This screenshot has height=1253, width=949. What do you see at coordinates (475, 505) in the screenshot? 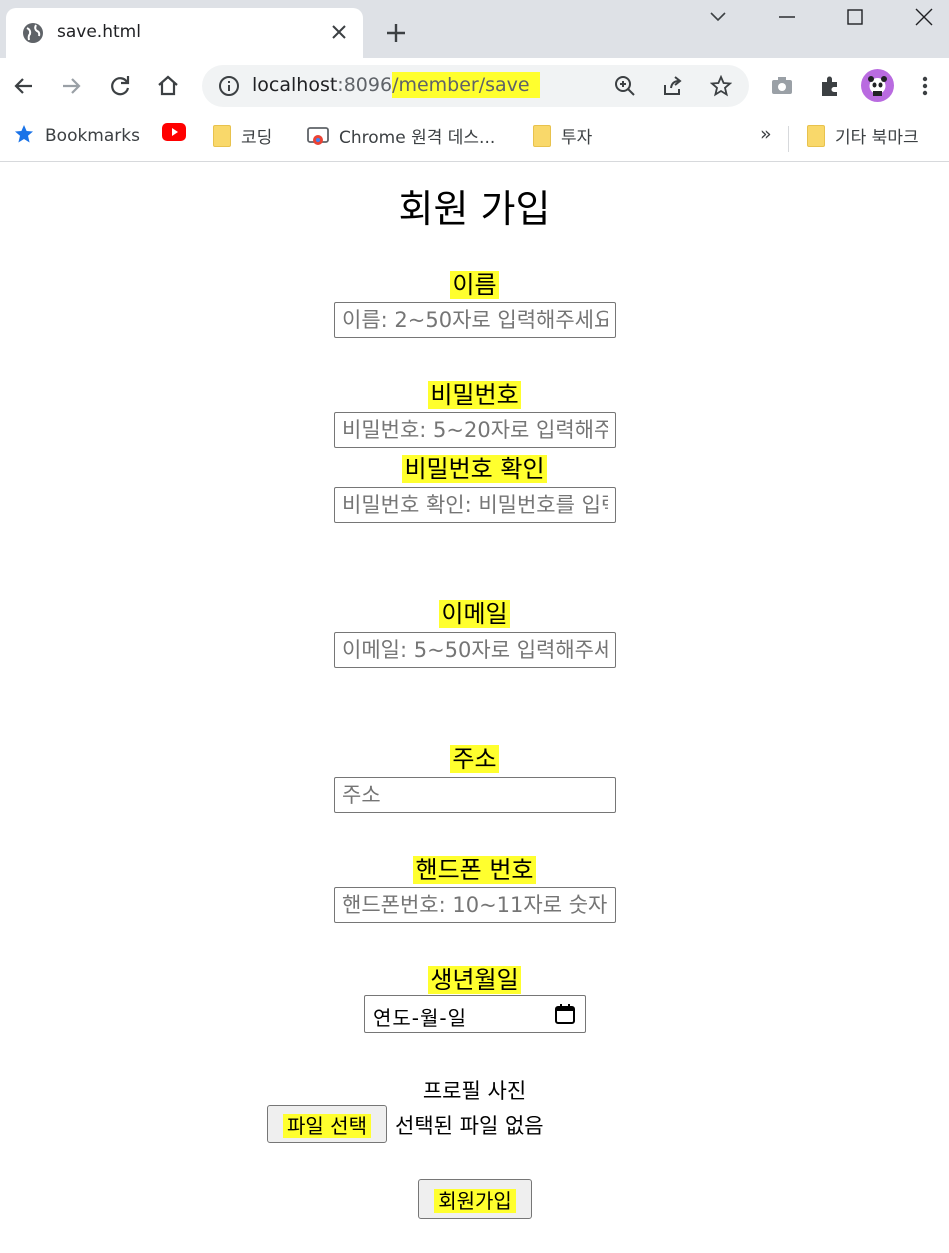
I see `password-confirm-input` at bounding box center [475, 505].